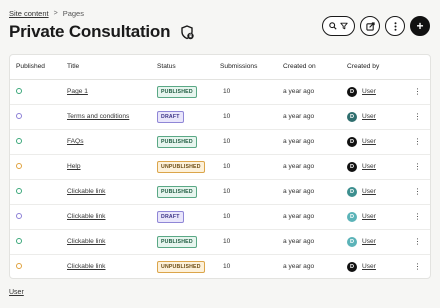 This screenshot has height=308, width=440. Describe the element at coordinates (187, 32) in the screenshot. I see `shield-lock-icon` at that location.